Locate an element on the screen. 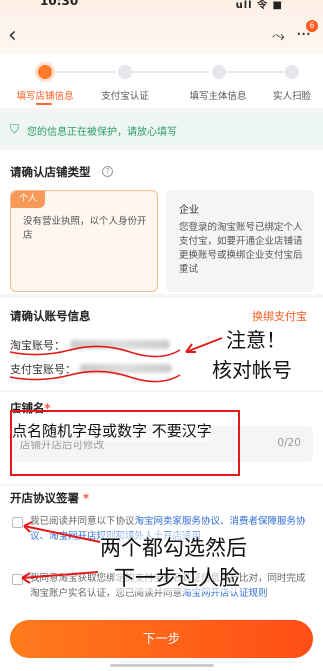  annotation-note-shop-name: 点名随机字母或数字 不要汉字 is located at coordinates (112, 430).